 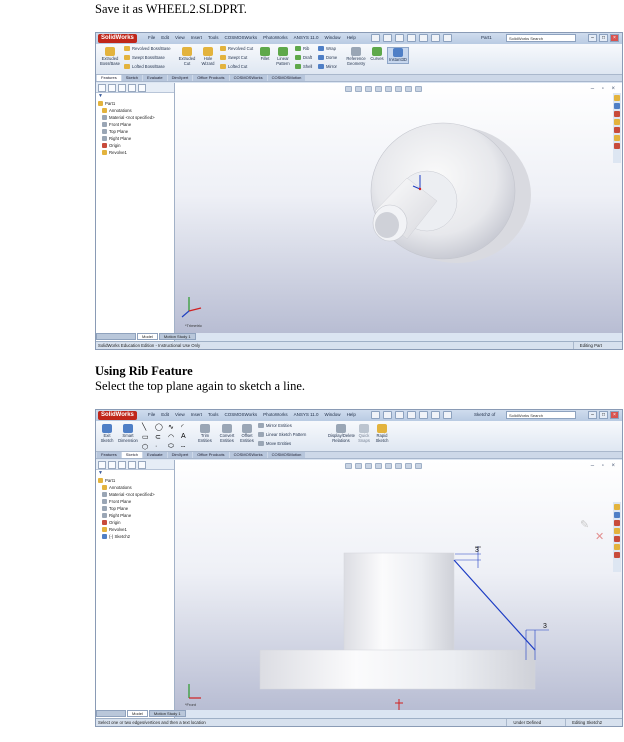 I want to click on tab-cosmosworks: COSMOSWorks, so click(x=248, y=78).